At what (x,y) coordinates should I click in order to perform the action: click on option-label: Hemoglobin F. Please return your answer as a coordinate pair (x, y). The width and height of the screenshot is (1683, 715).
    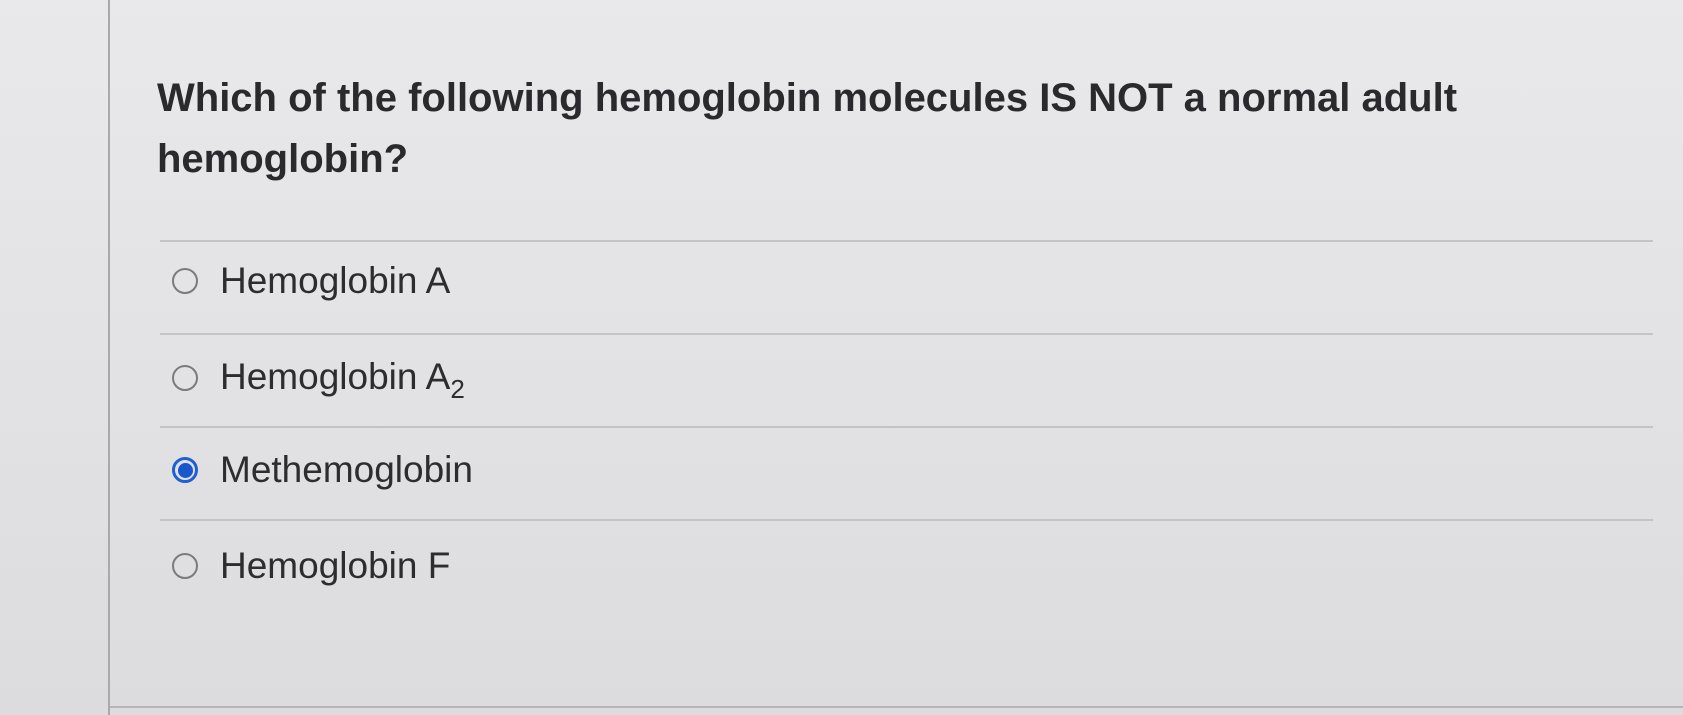
    Looking at the image, I should click on (335, 565).